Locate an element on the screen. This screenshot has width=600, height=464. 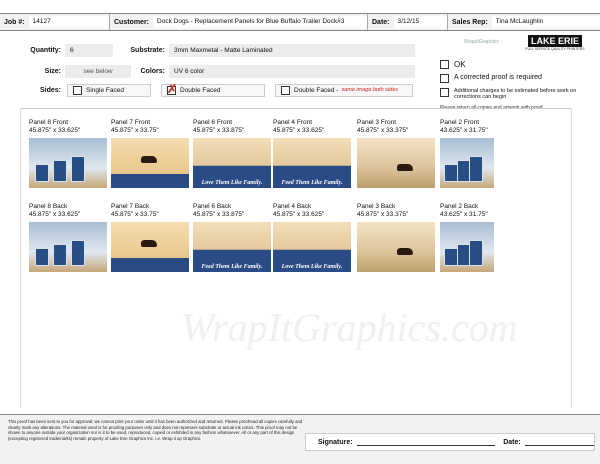
single-faced-option: Single Faced is located at coordinates (109, 90).